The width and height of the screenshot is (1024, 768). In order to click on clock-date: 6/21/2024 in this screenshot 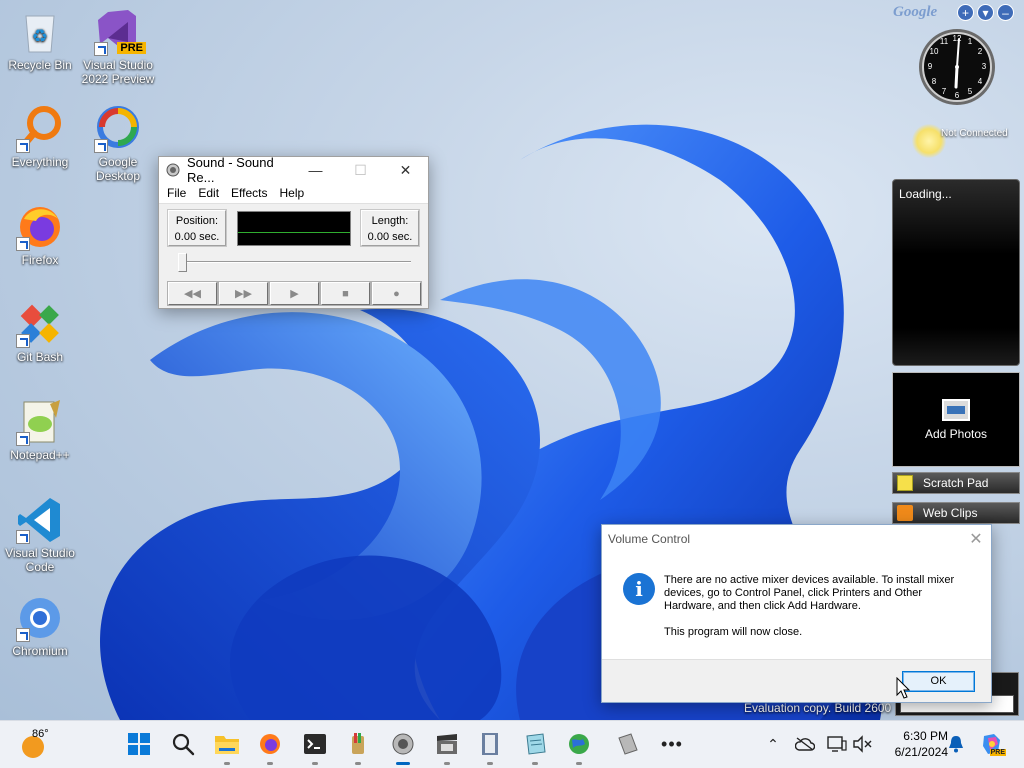, I will do `click(921, 752)`.